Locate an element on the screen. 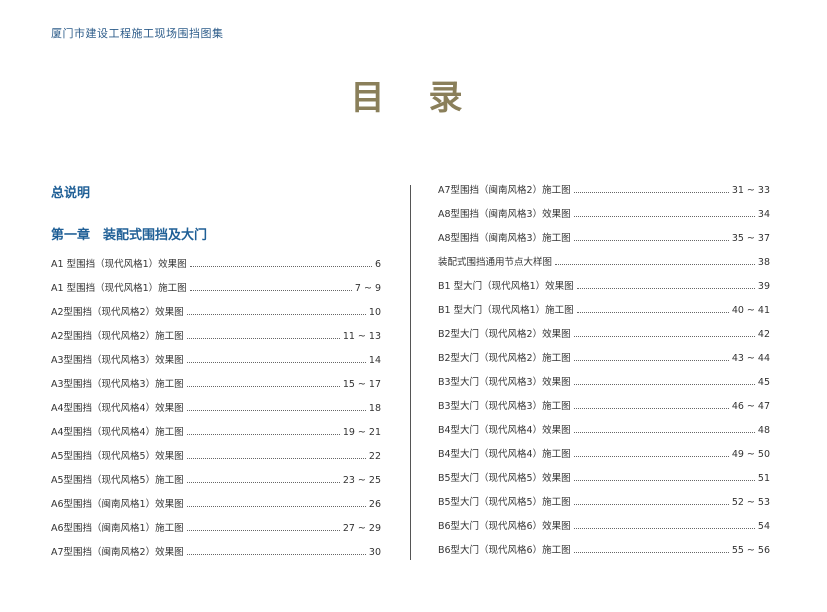 Image resolution: width=827 pixels, height=612 pixels. toc-entry-page: 30 is located at coordinates (374, 552).